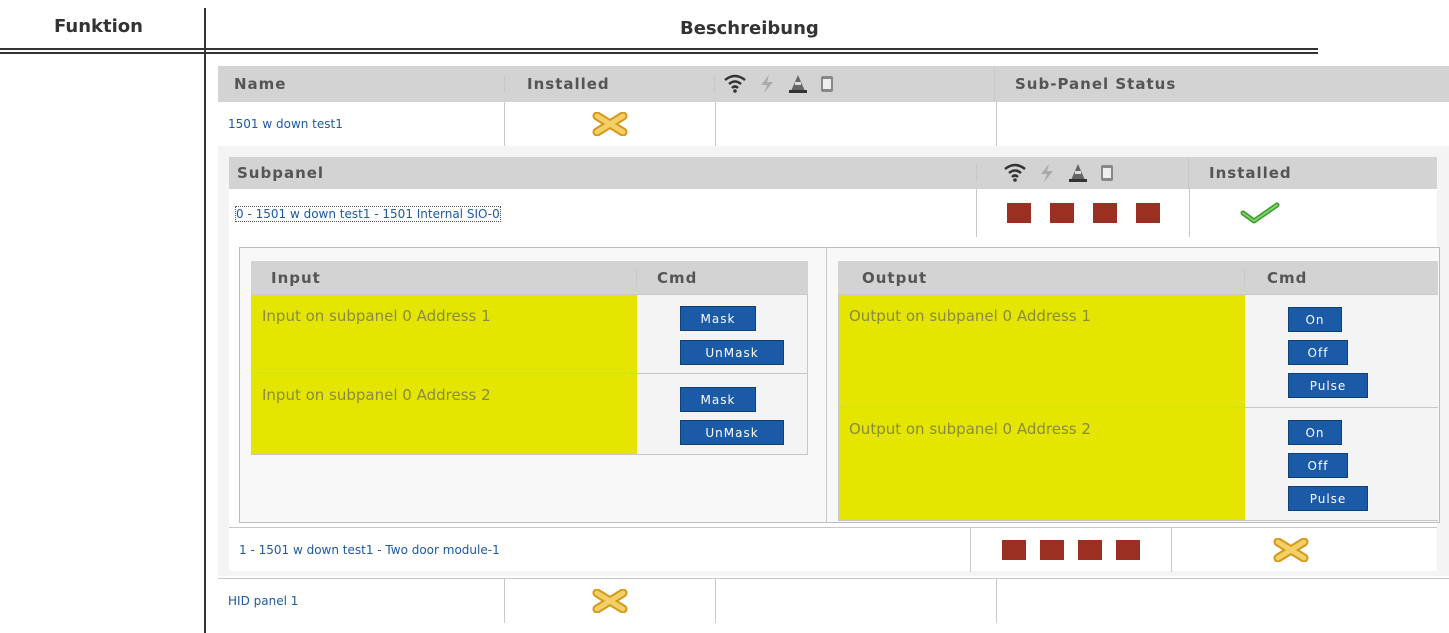  What do you see at coordinates (285, 124) in the screenshot?
I see `panel-name-link: 1501 w down test1` at bounding box center [285, 124].